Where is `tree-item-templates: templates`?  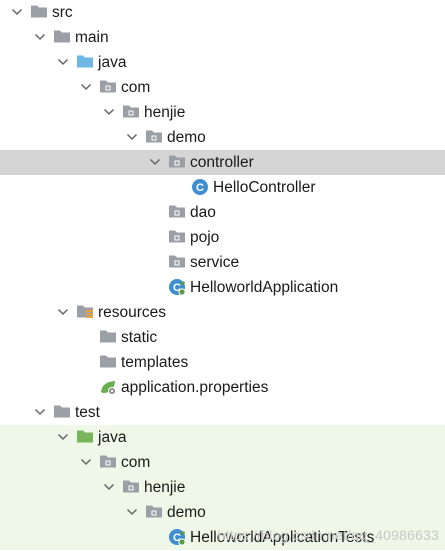
tree-item-templates: templates is located at coordinates (222, 362).